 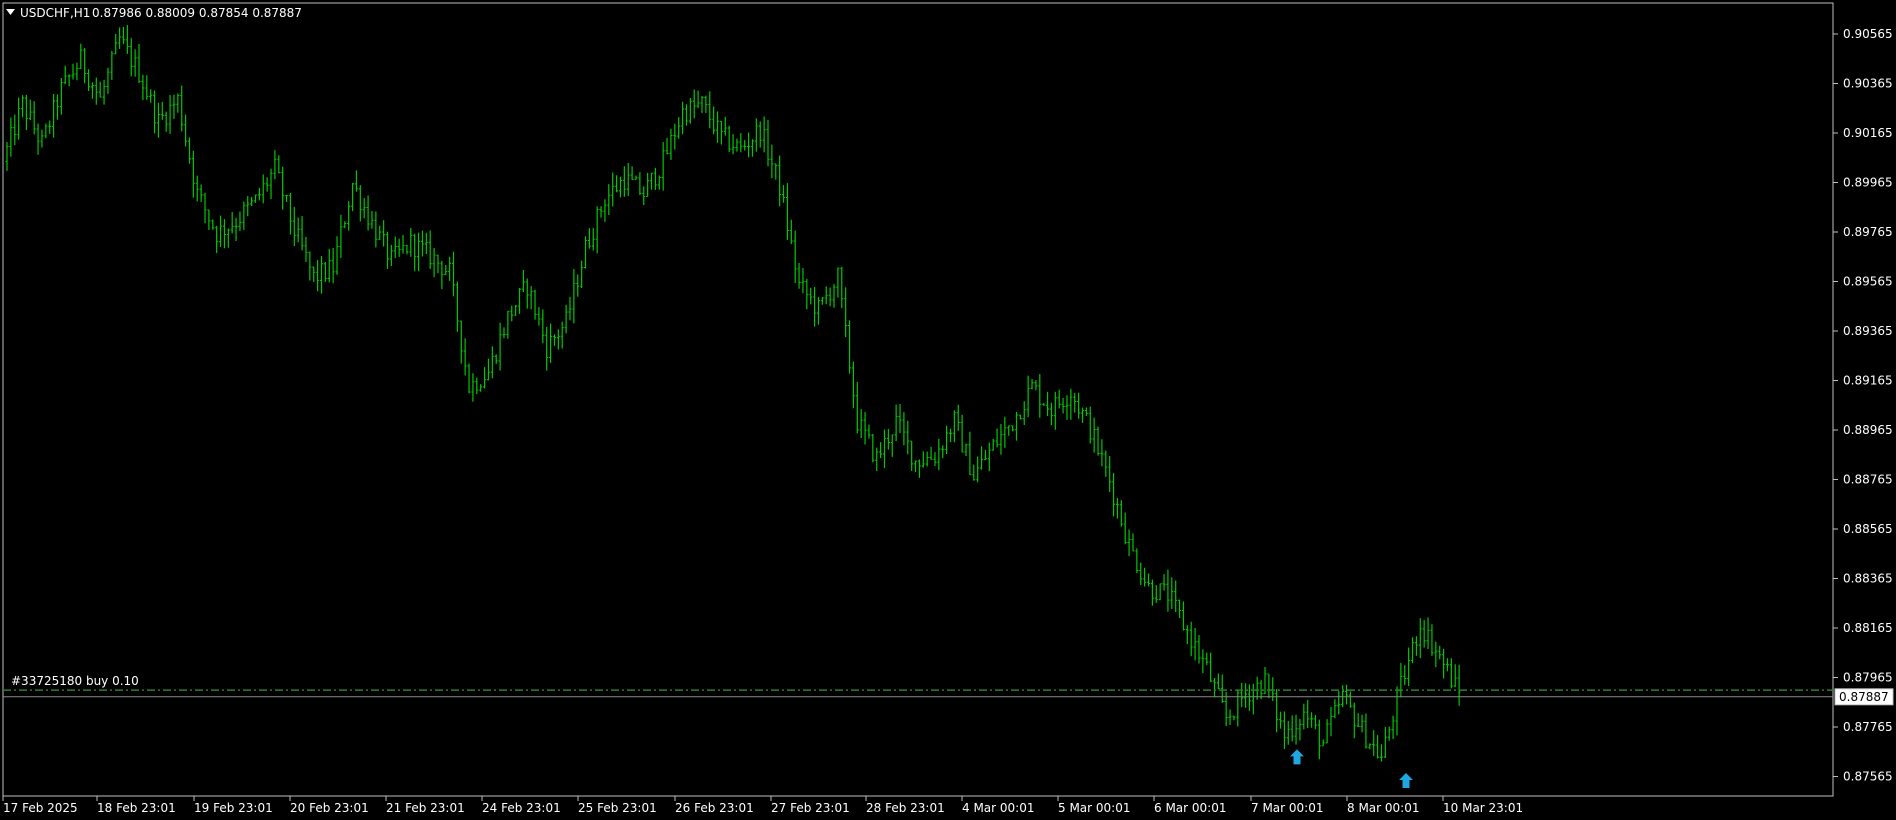 What do you see at coordinates (1868, 331) in the screenshot?
I see `y-tick-label: 0.89365` at bounding box center [1868, 331].